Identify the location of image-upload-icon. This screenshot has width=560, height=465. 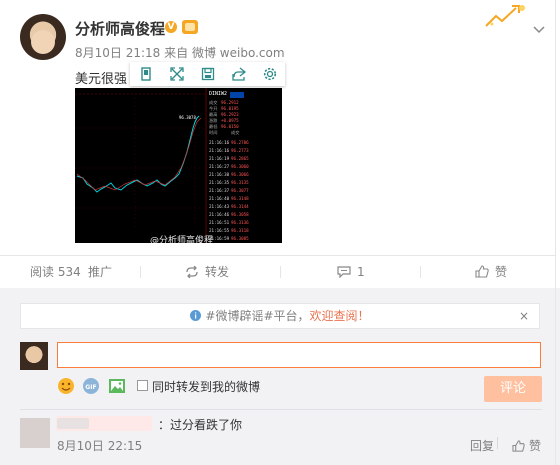
(117, 386).